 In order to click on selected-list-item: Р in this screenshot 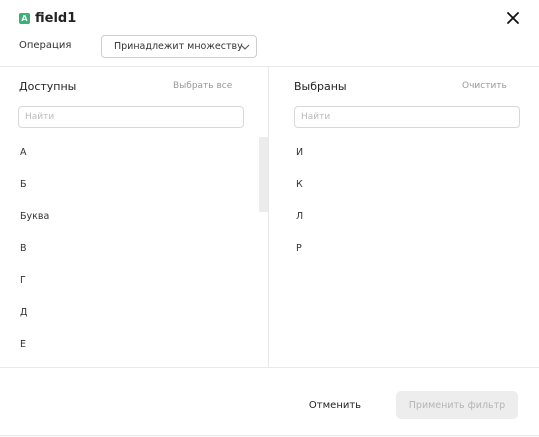, I will do `click(408, 249)`.